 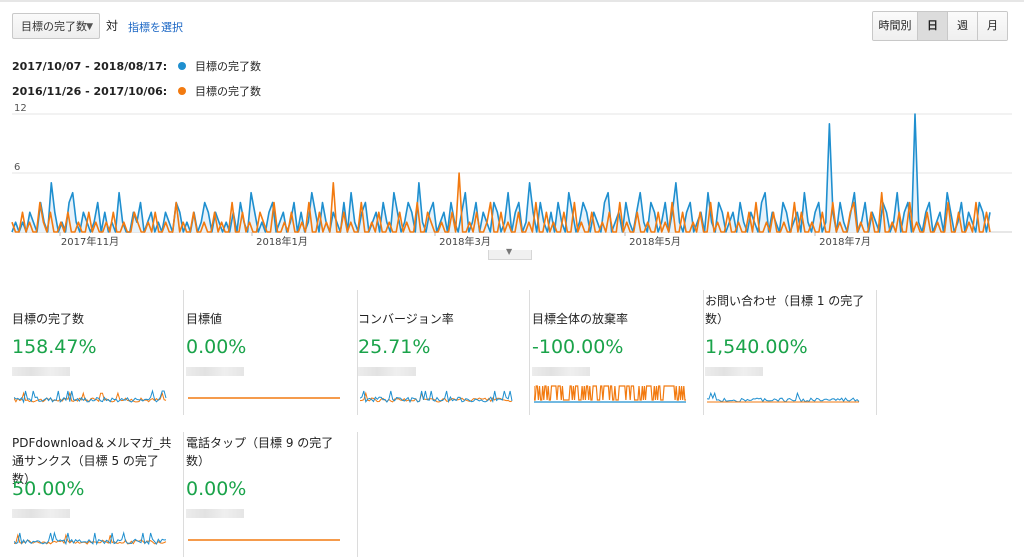 What do you see at coordinates (578, 347) in the screenshot?
I see `scorecard-value: -100.00%` at bounding box center [578, 347].